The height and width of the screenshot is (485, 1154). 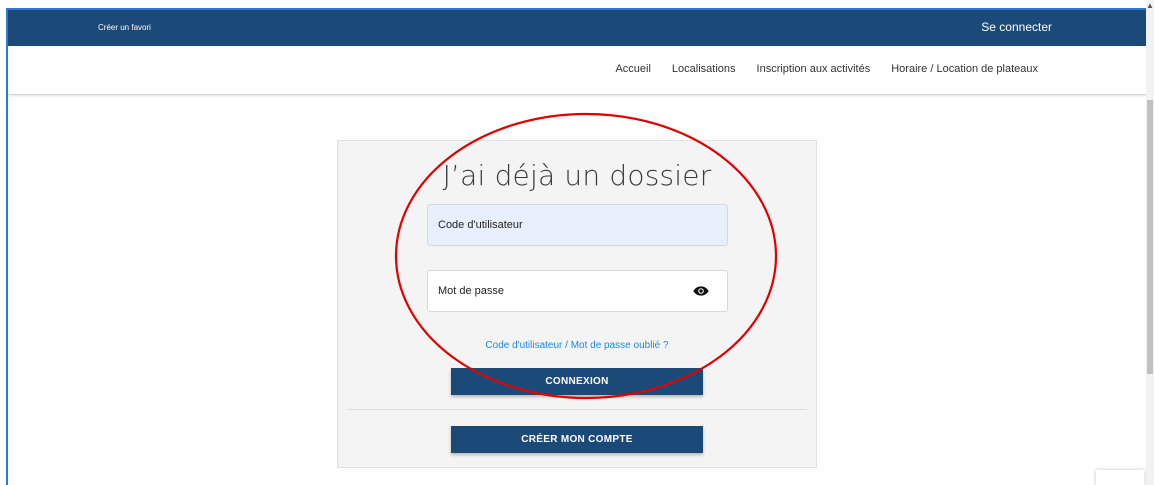 I want to click on username-field: Code d'utilisateur, so click(x=577, y=225).